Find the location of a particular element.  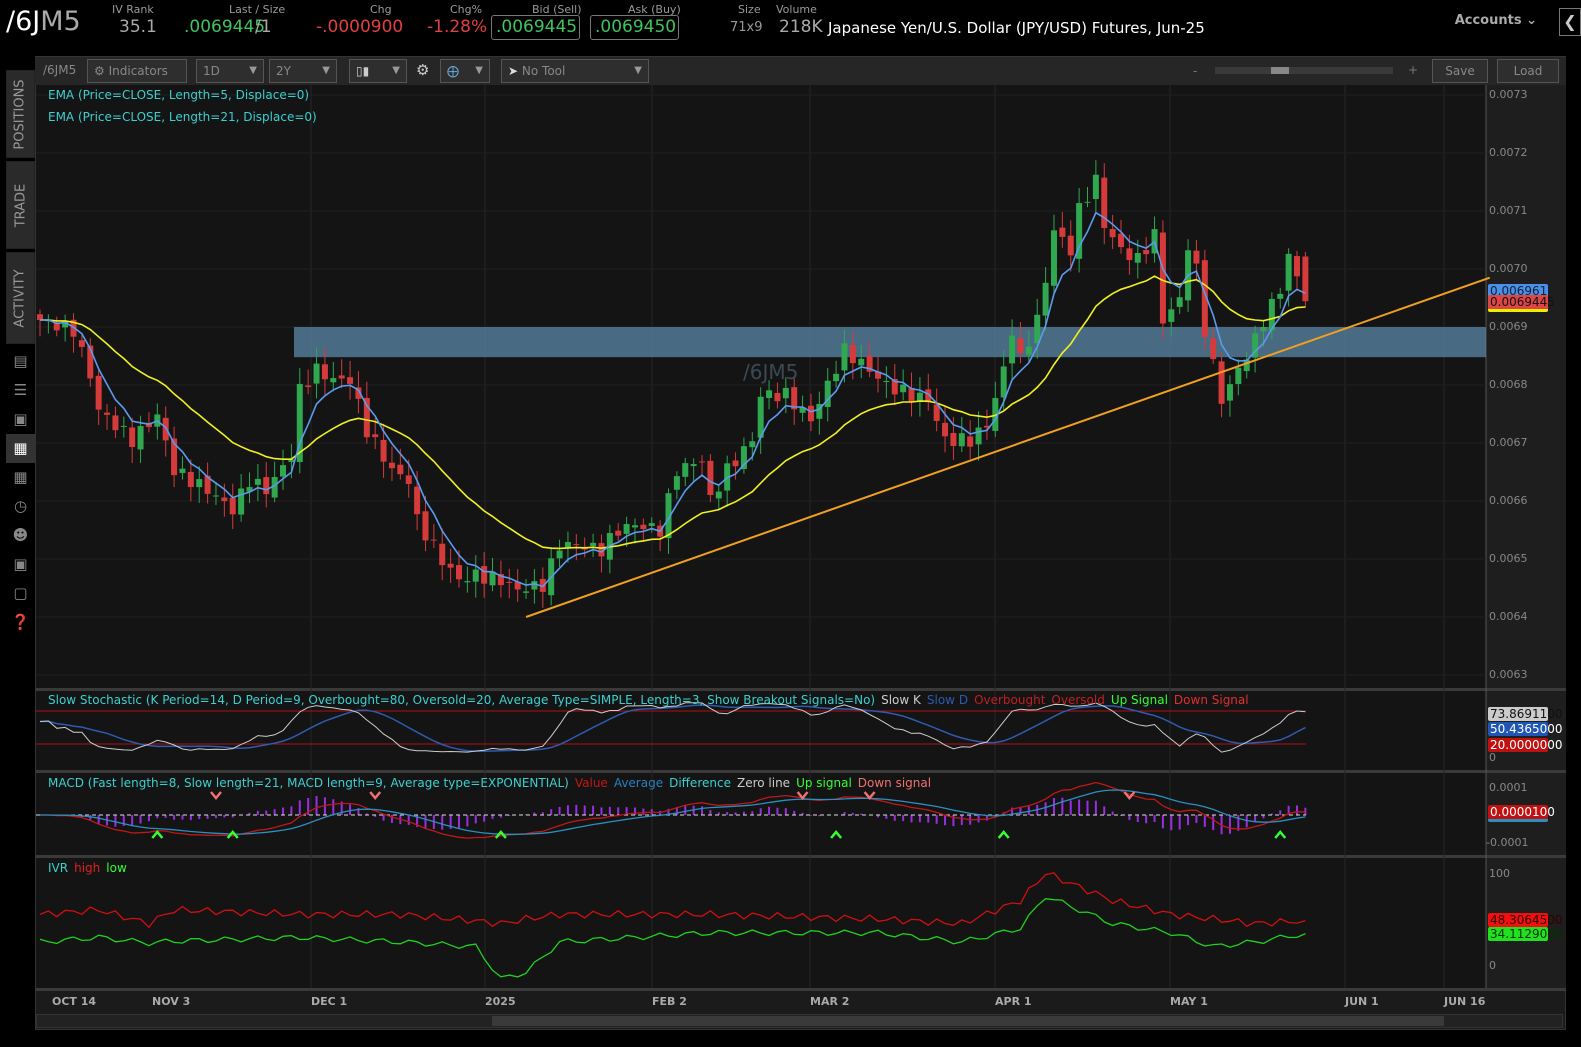

ivr-high-tag: 48.3064500 is located at coordinates (1525, 920).